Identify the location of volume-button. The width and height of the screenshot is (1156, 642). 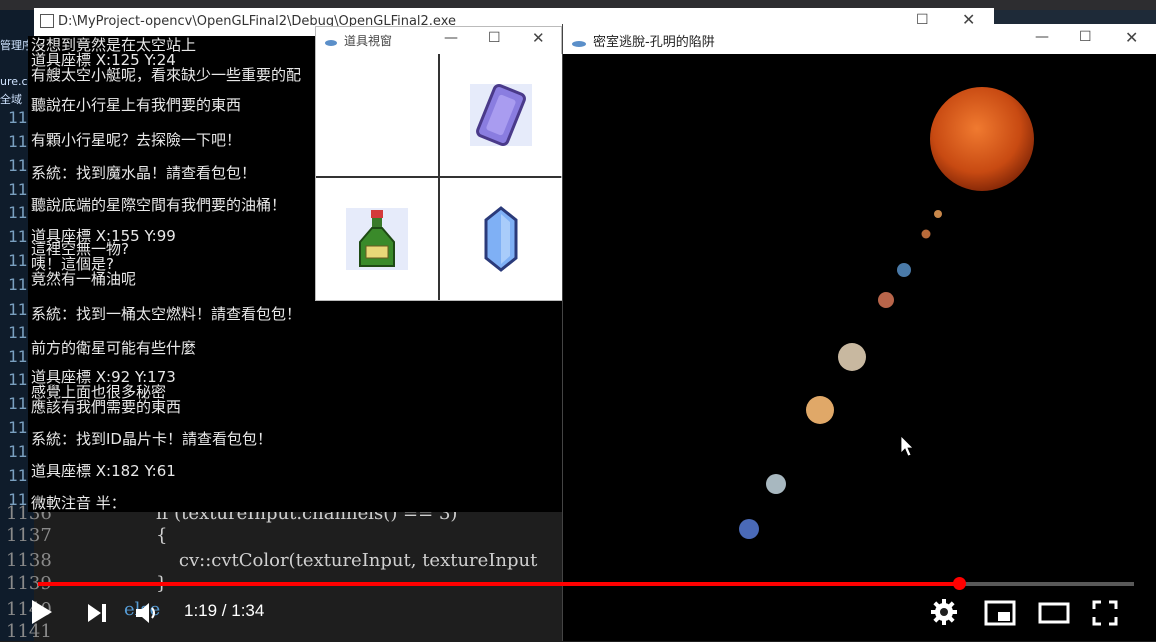
(147, 615).